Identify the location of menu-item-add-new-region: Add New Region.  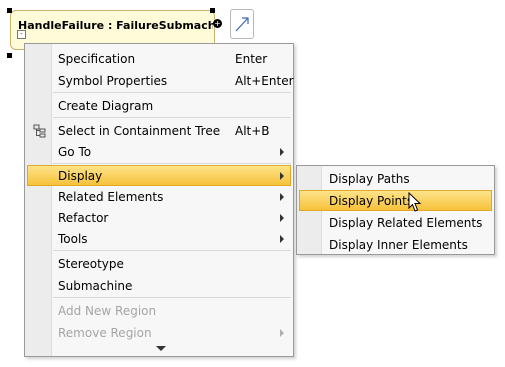
(159, 310).